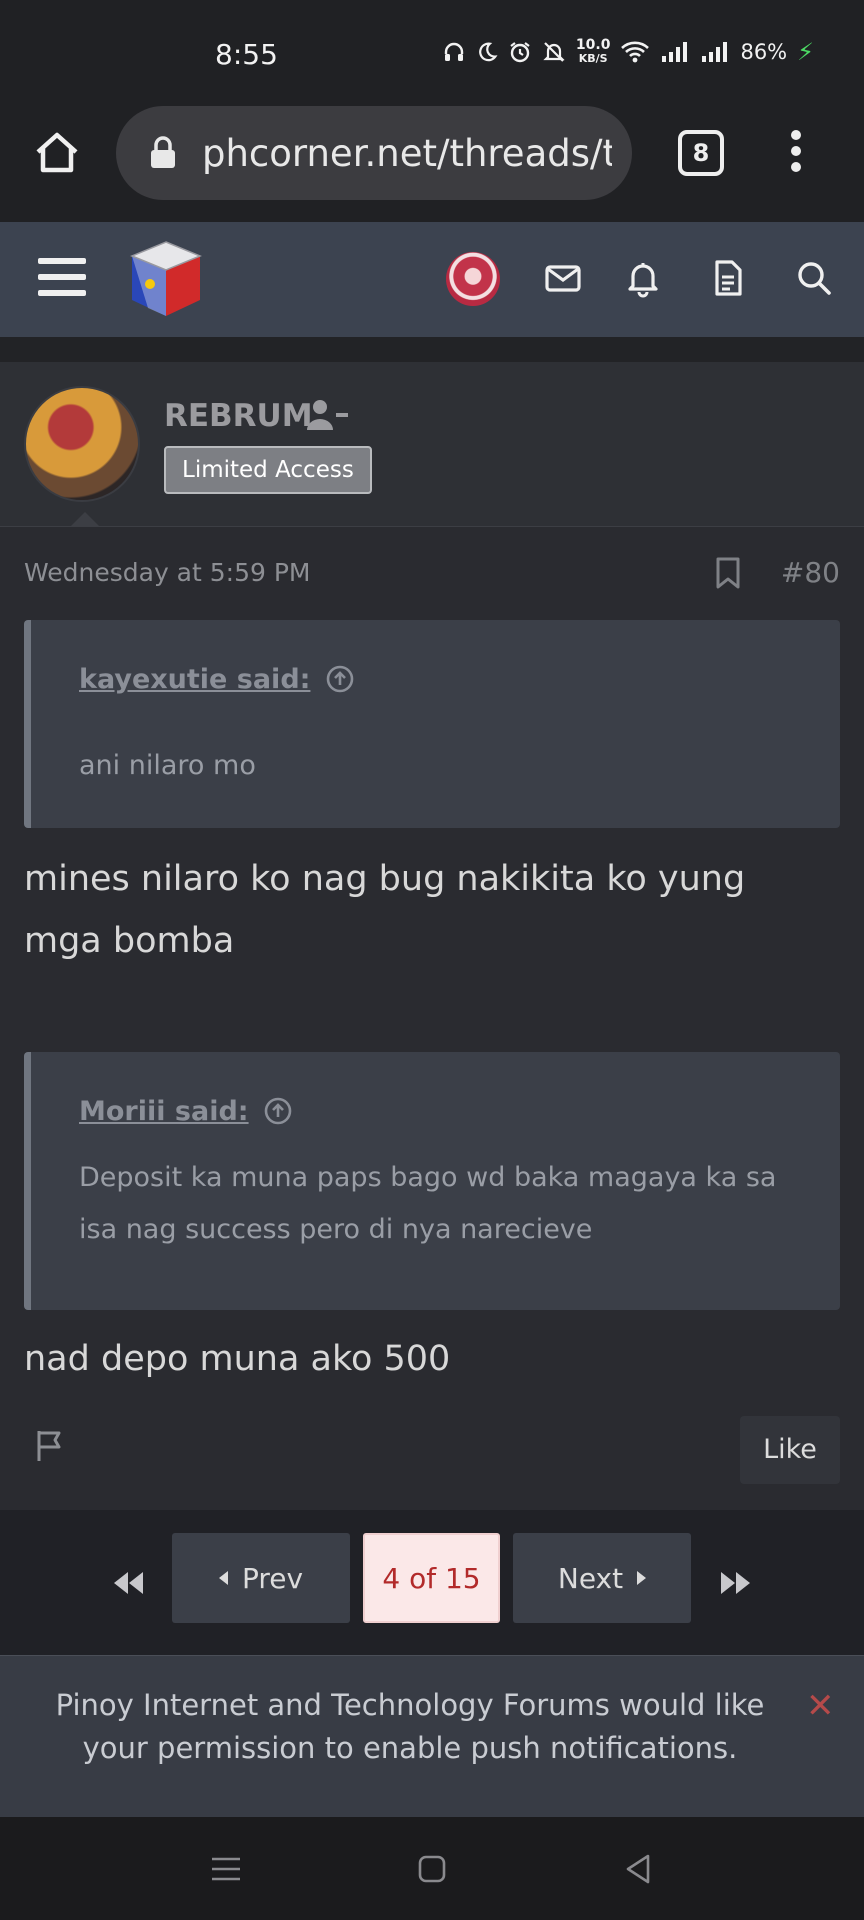 This screenshot has width=864, height=1920. I want to click on headphones-icon, so click(454, 51).